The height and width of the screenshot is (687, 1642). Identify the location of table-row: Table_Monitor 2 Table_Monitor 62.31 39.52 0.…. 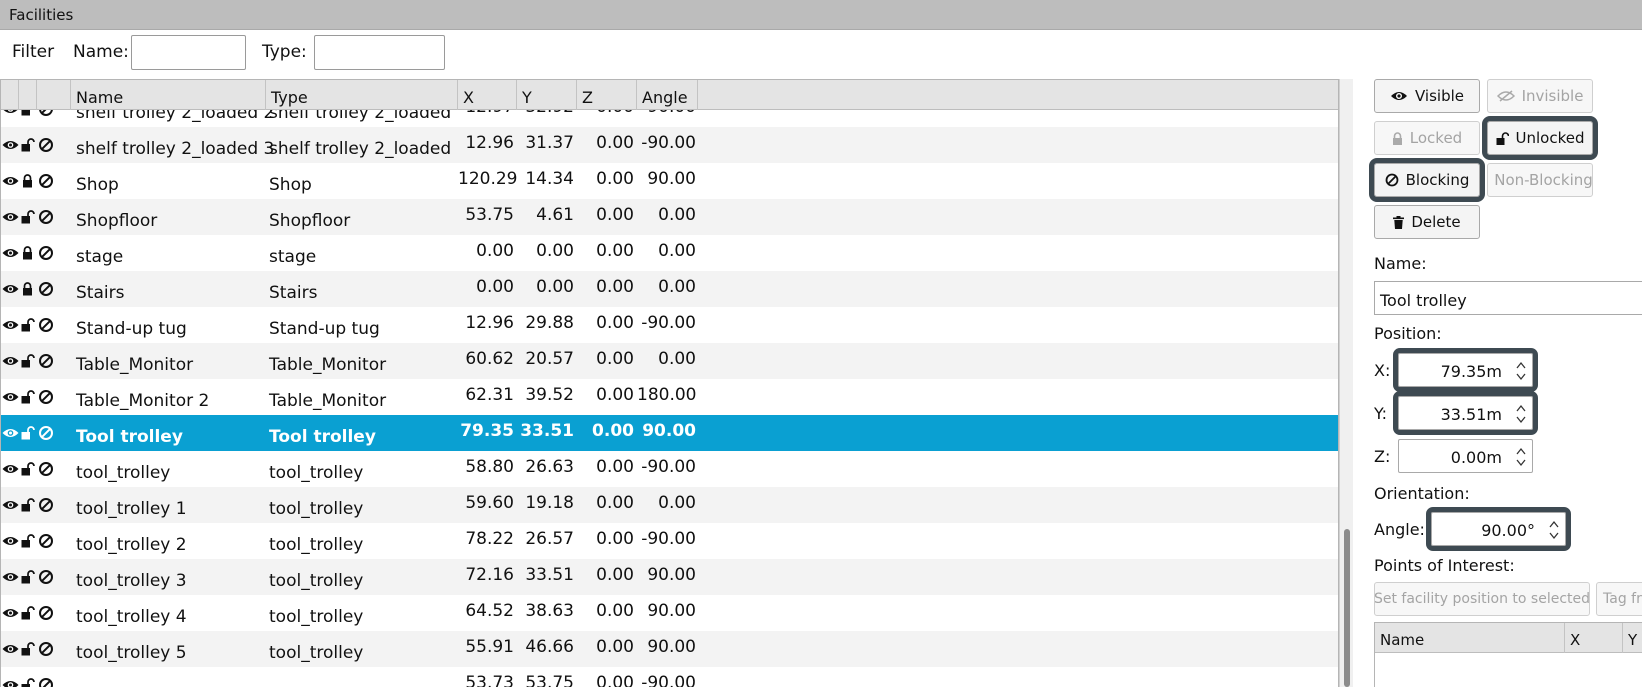
(669, 397).